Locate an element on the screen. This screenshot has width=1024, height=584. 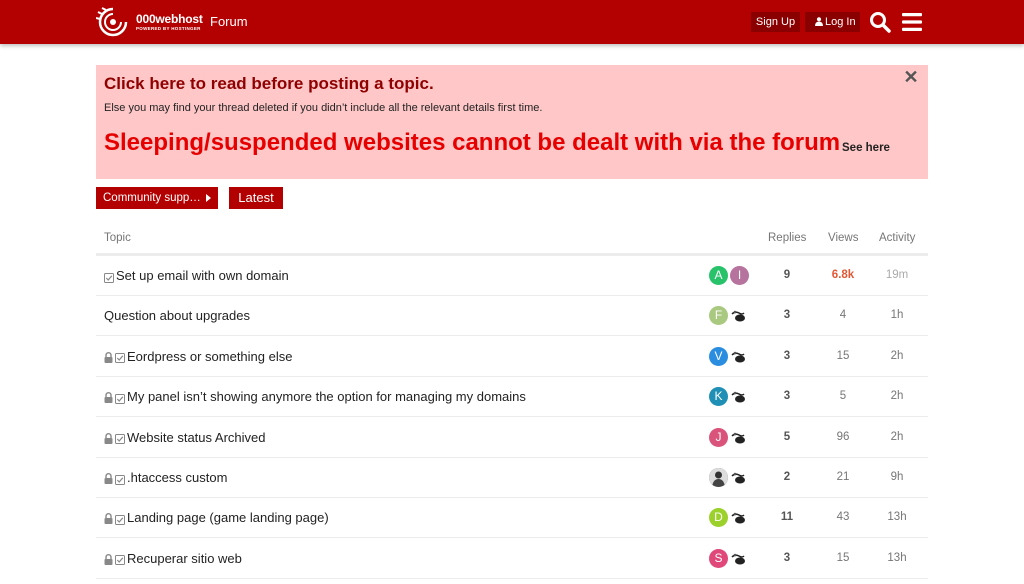
activity-time: 1h is located at coordinates (897, 315).